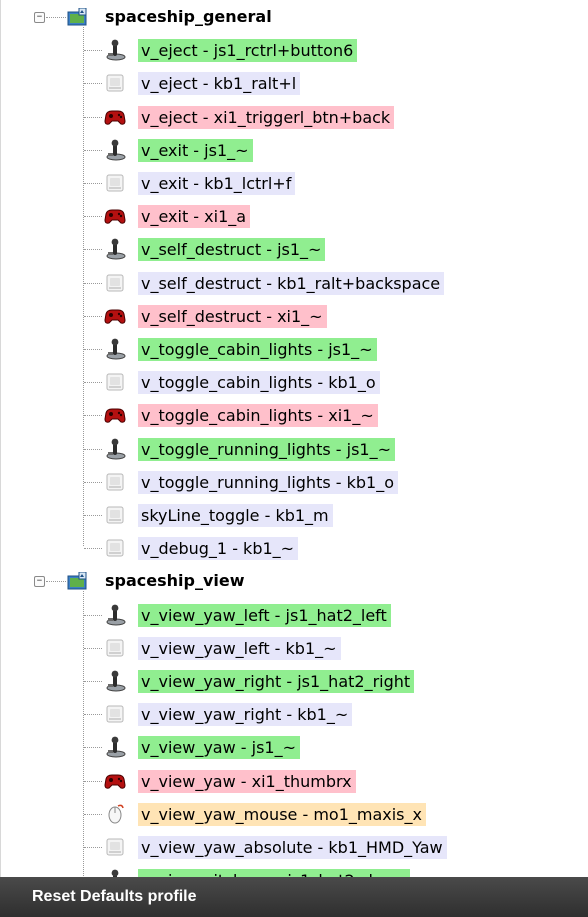  I want to click on tree-item-row: v_toggle_cabin_lights - xi1_~, so click(294, 415).